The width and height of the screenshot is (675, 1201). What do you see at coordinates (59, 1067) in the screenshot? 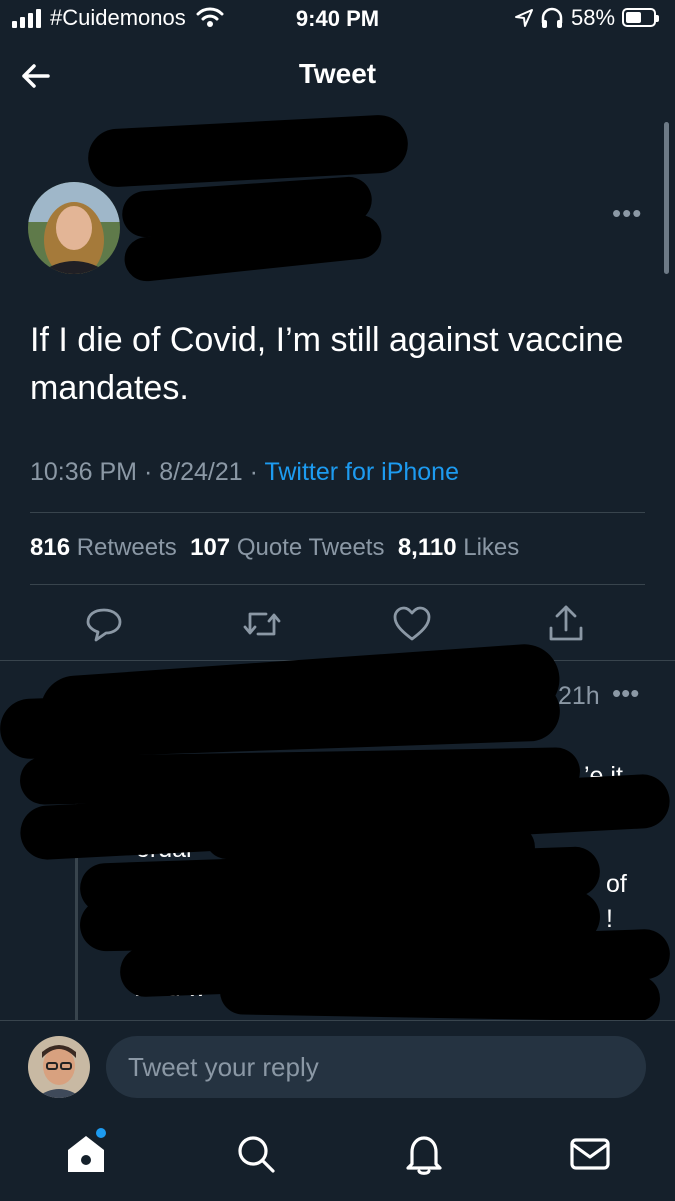
I see `user-avatar` at bounding box center [59, 1067].